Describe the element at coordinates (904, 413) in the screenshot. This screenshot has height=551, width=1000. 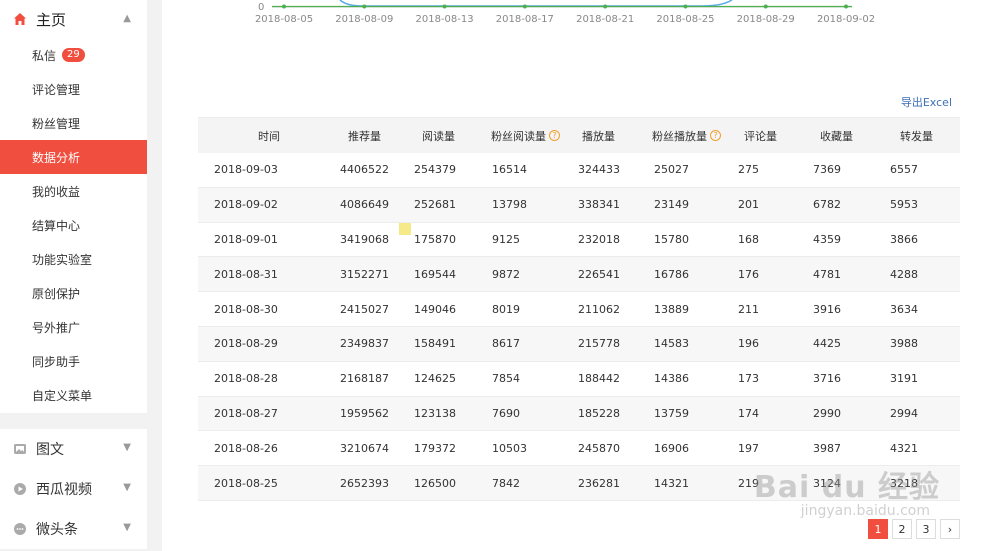
I see `table-cell: 2994` at that location.